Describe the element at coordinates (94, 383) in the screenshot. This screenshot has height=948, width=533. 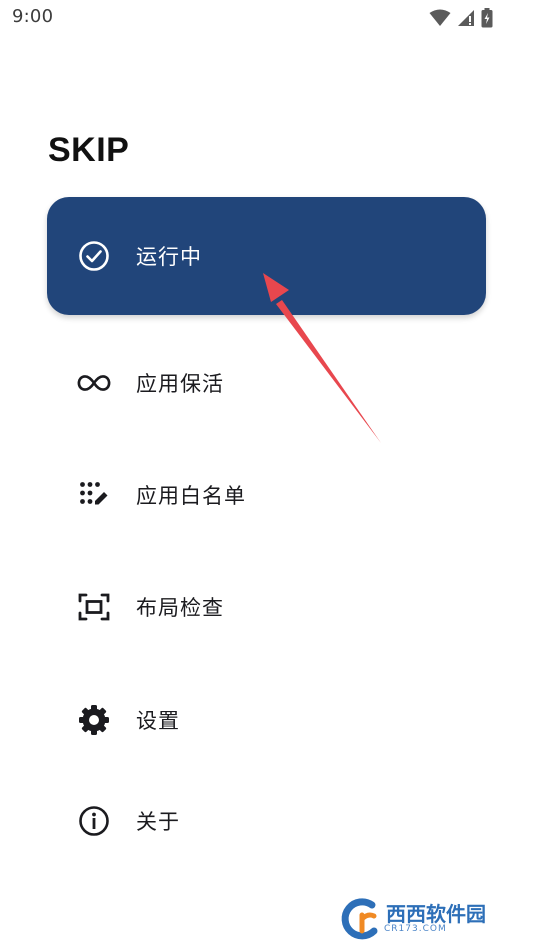
I see `infinity-icon` at that location.